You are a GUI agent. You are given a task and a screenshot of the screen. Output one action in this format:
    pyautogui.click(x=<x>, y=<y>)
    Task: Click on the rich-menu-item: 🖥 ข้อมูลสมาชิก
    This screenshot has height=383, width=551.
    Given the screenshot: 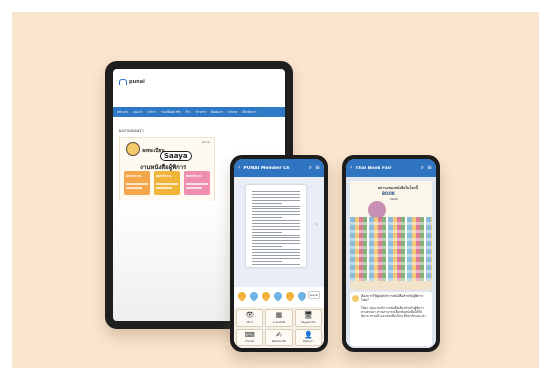 What is the action you would take?
    pyautogui.click(x=308, y=318)
    